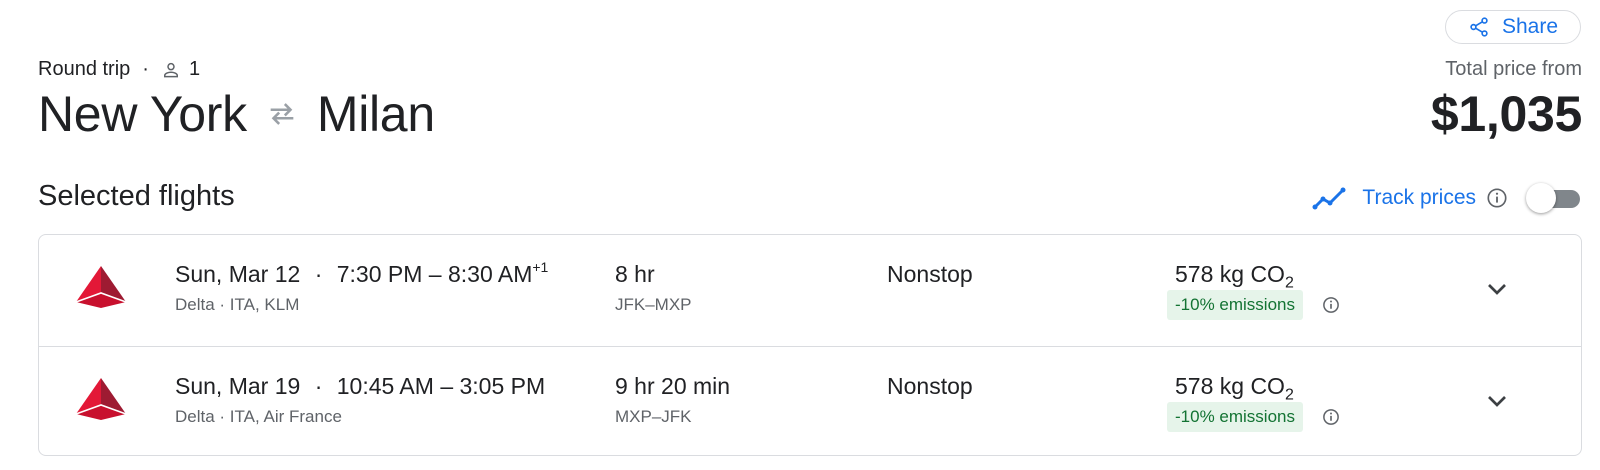 This screenshot has height=470, width=1600. Describe the element at coordinates (653, 416) in the screenshot. I see `flight-airports: MXP–JFK` at that location.